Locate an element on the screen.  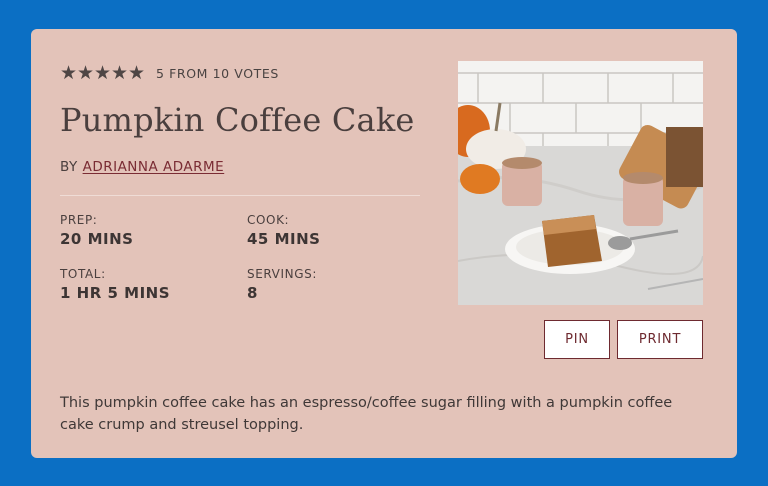
cook-label: COOK: is located at coordinates (268, 220).